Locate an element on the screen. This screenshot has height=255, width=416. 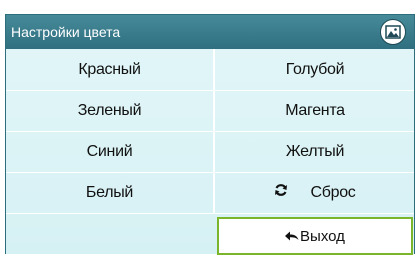
green-label: Зеленый is located at coordinates (109, 110).